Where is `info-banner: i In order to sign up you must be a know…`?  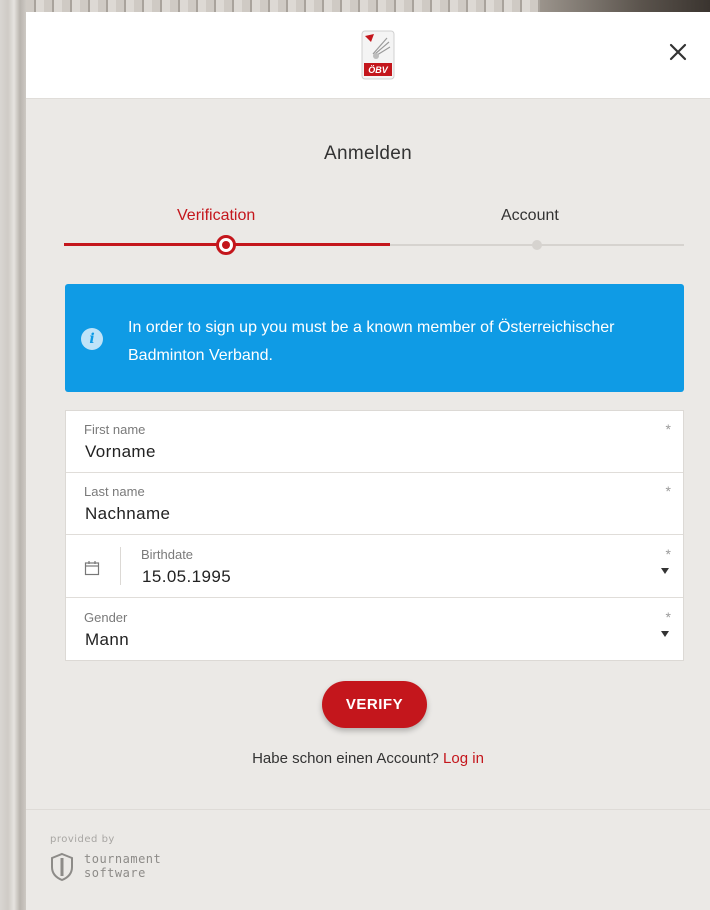 info-banner: i In order to sign up you must be a know… is located at coordinates (374, 338).